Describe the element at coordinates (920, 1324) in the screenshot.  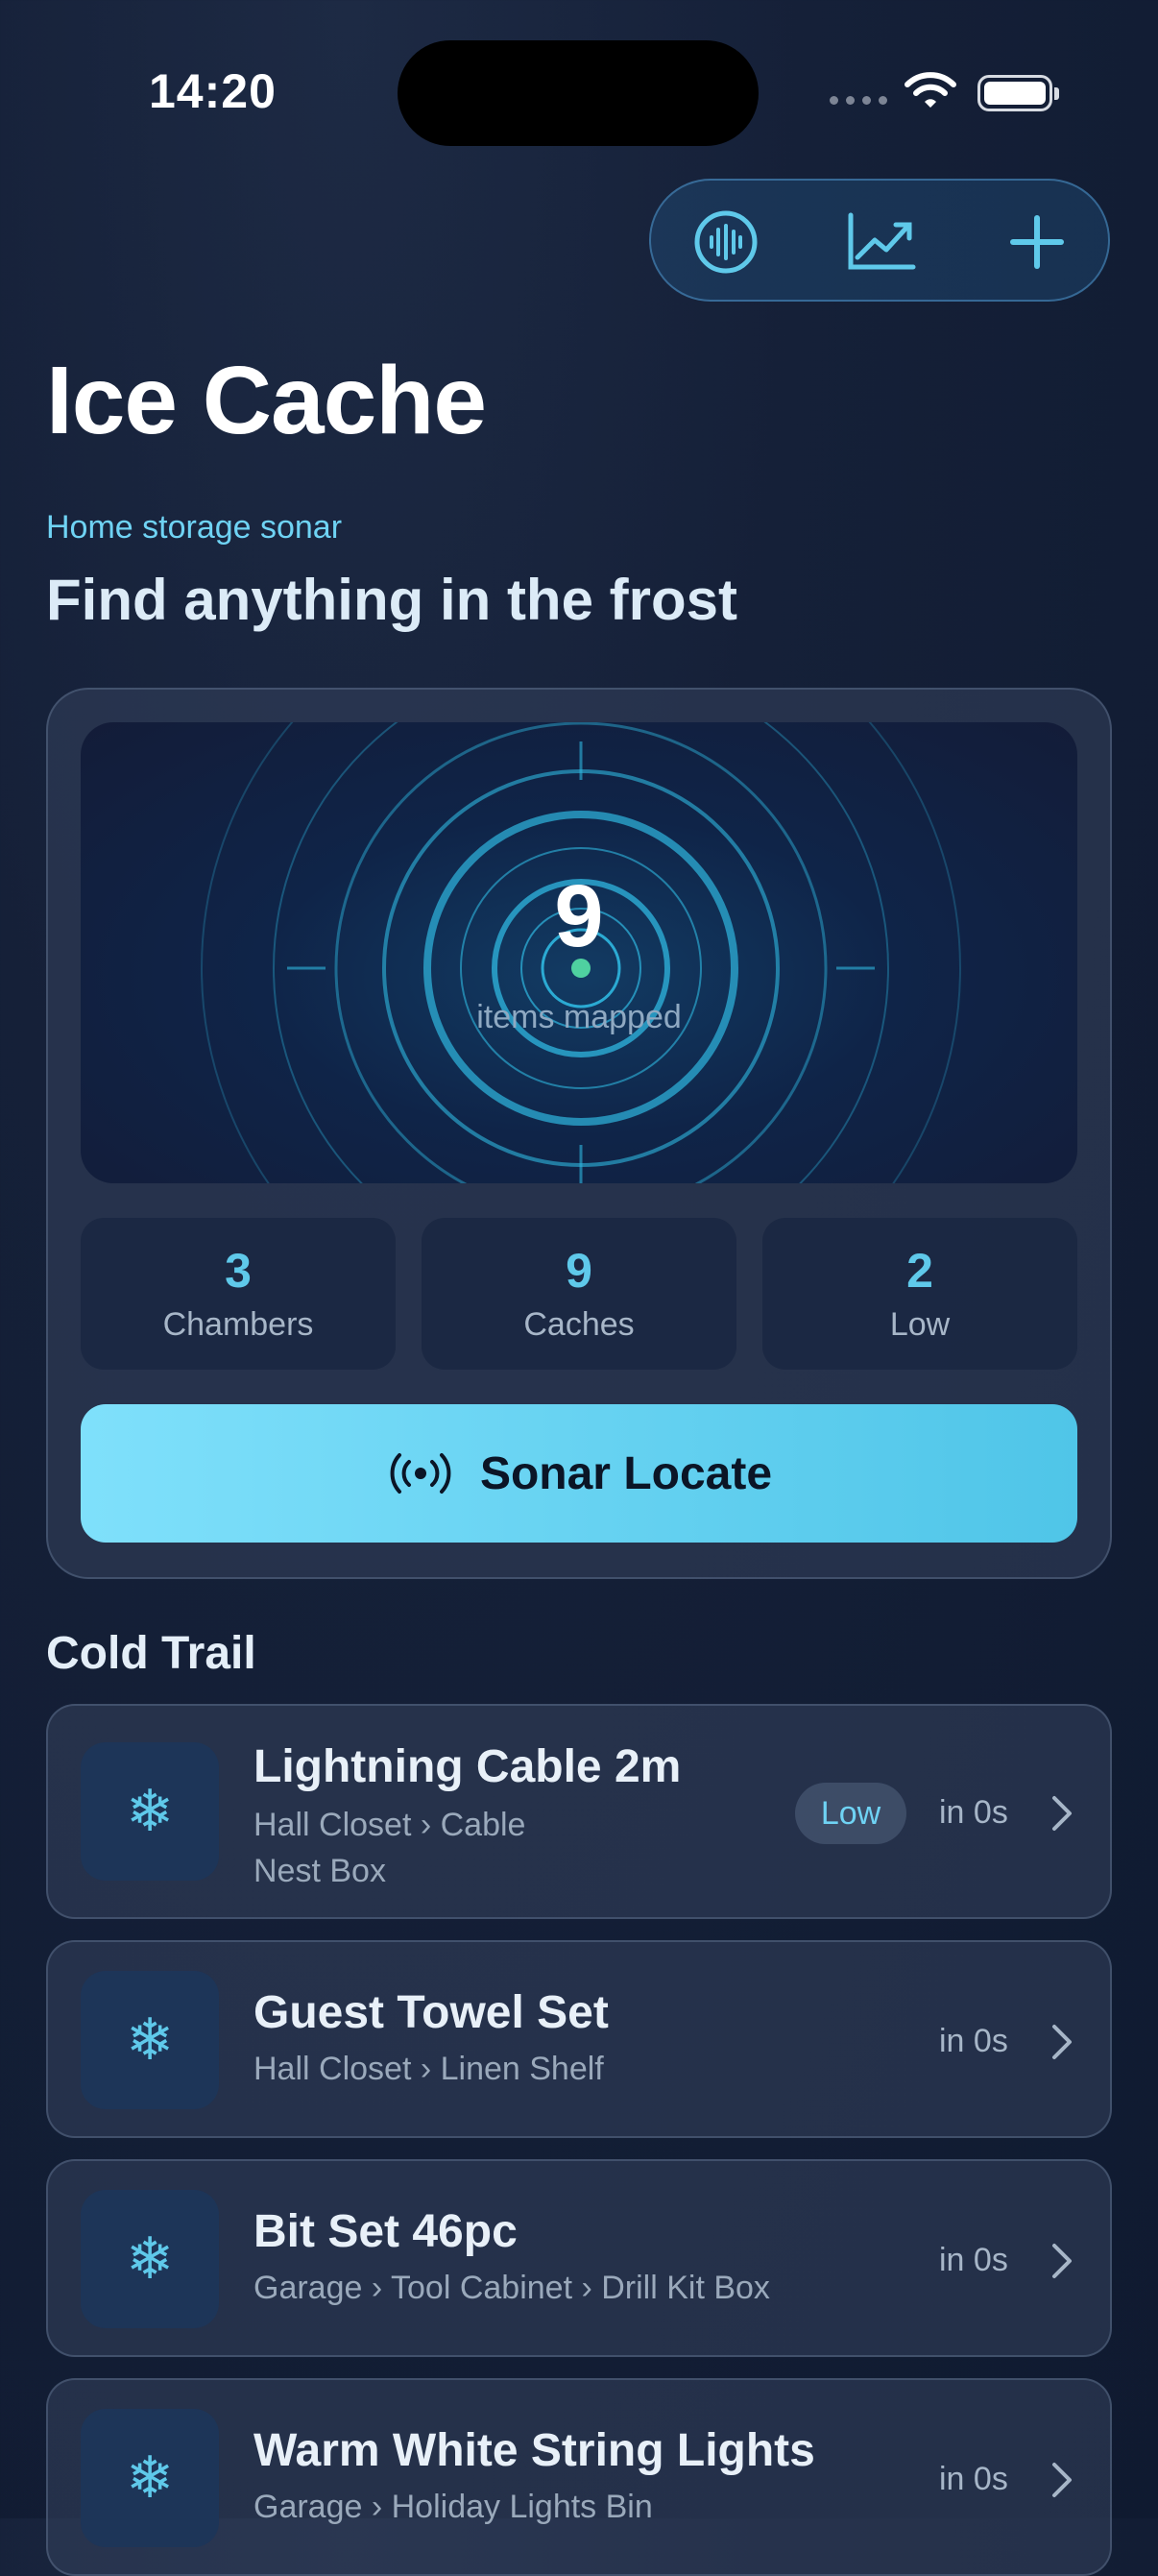
I see `stat-label: Low` at that location.